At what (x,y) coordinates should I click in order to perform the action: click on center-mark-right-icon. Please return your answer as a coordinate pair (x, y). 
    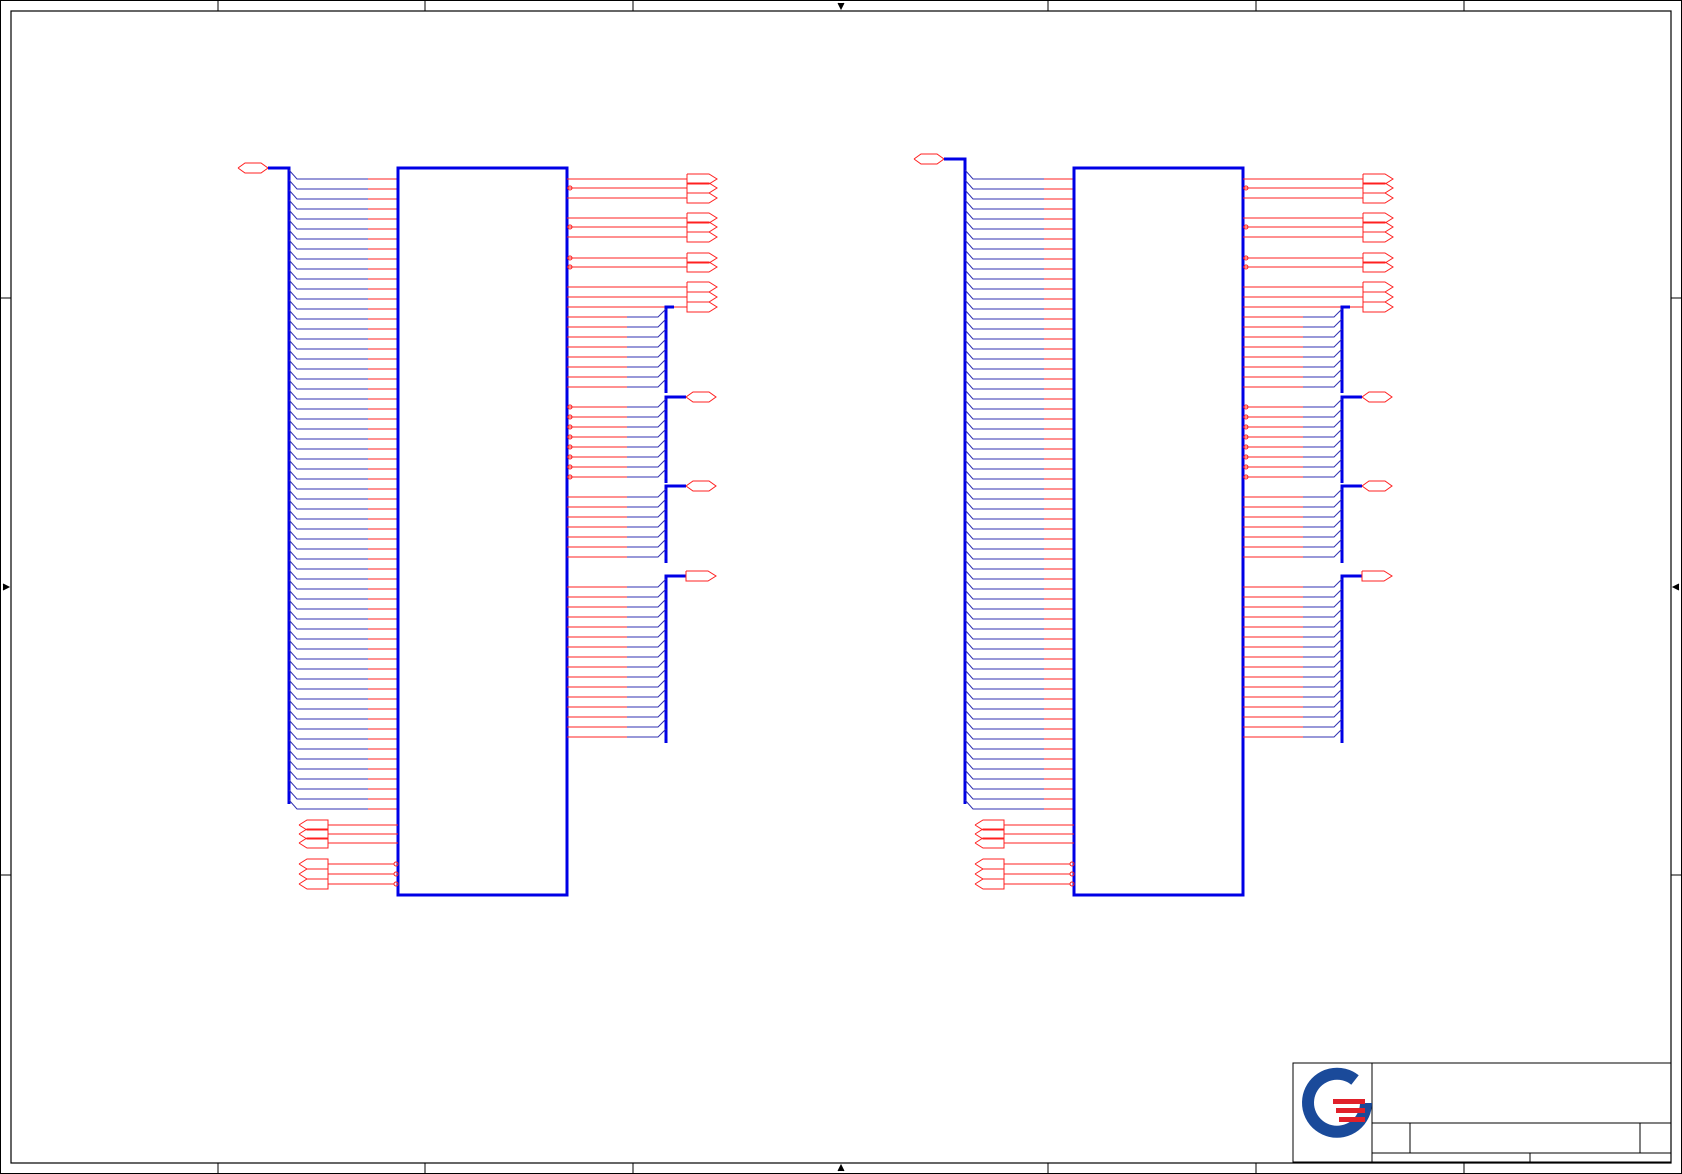
    Looking at the image, I should click on (1675, 587).